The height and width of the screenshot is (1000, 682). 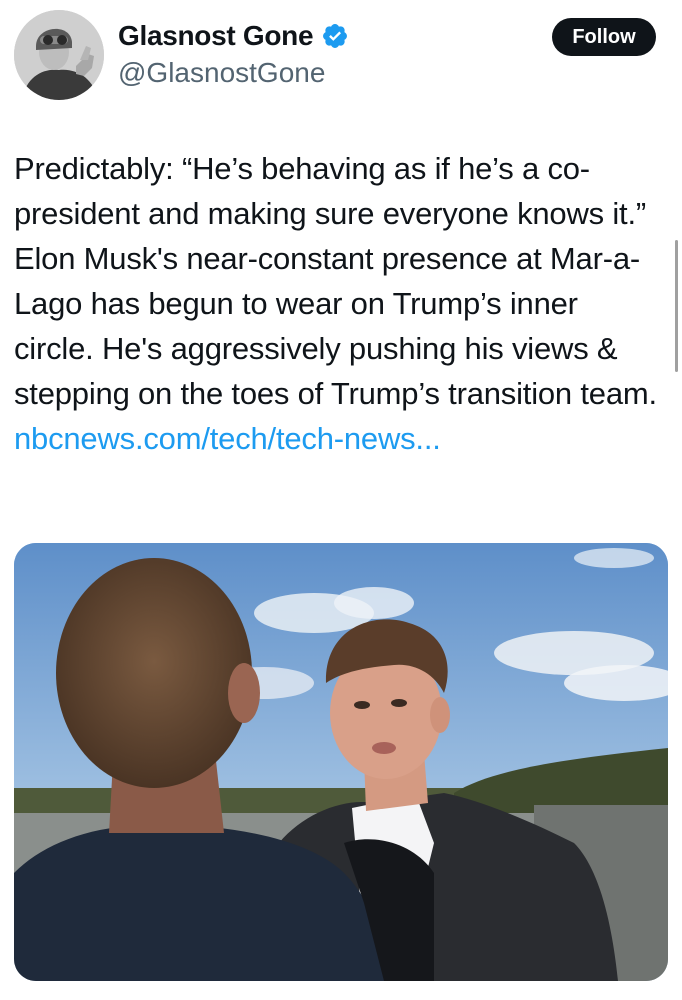 I want to click on verified-badge-icon, so click(x=335, y=36).